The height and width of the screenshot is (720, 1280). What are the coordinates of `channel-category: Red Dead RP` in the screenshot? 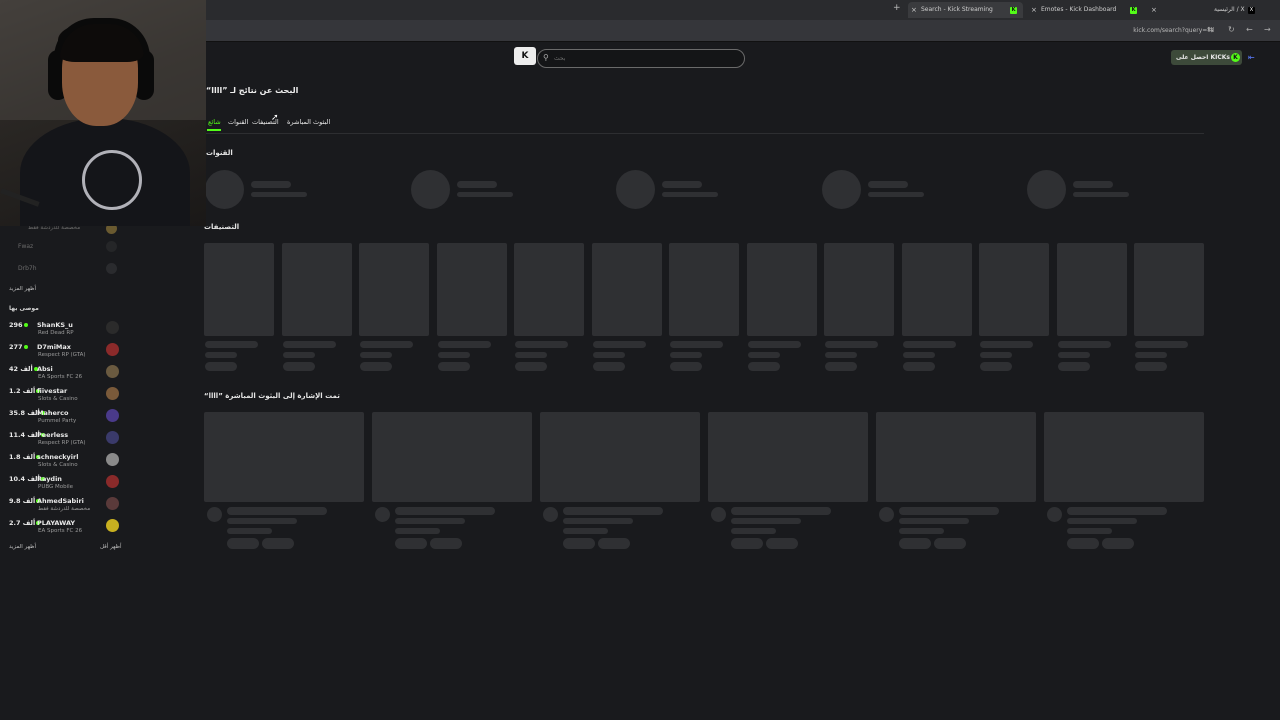 It's located at (56, 333).